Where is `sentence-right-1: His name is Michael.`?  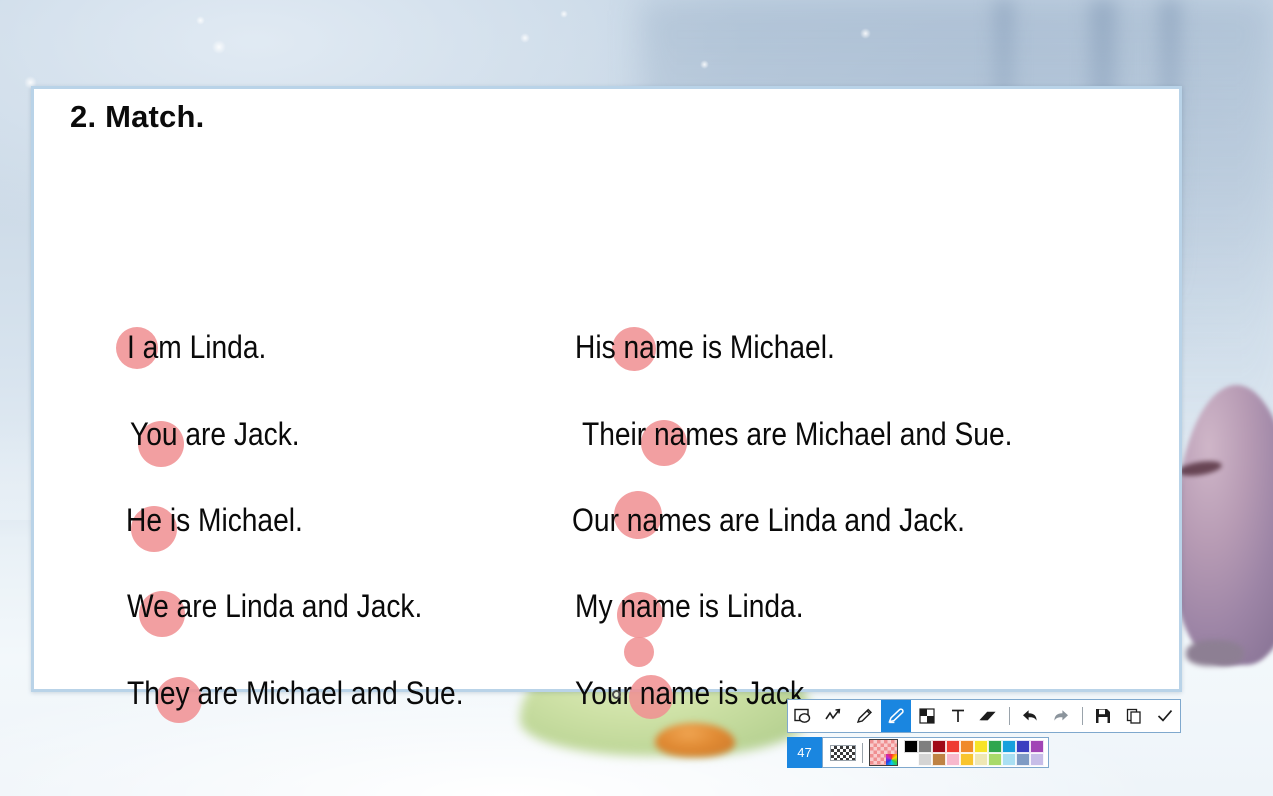
sentence-right-1: His name is Michael. is located at coordinates (705, 347).